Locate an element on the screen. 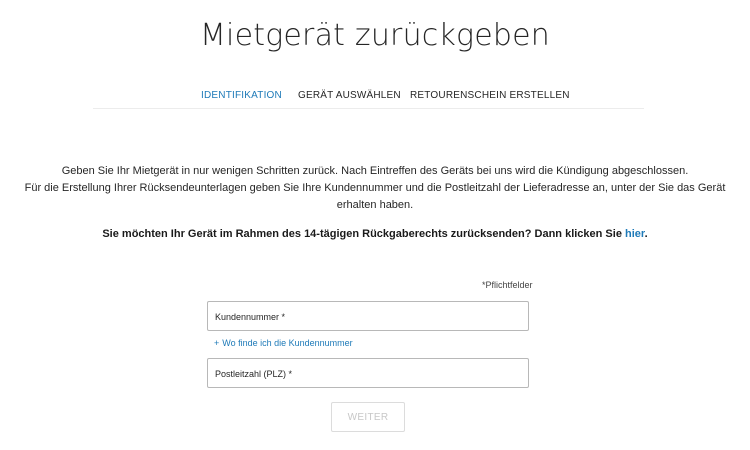 This screenshot has width=750, height=450. customer-number-help-link: + Wo finde ich die Kundennummer is located at coordinates (283, 343).